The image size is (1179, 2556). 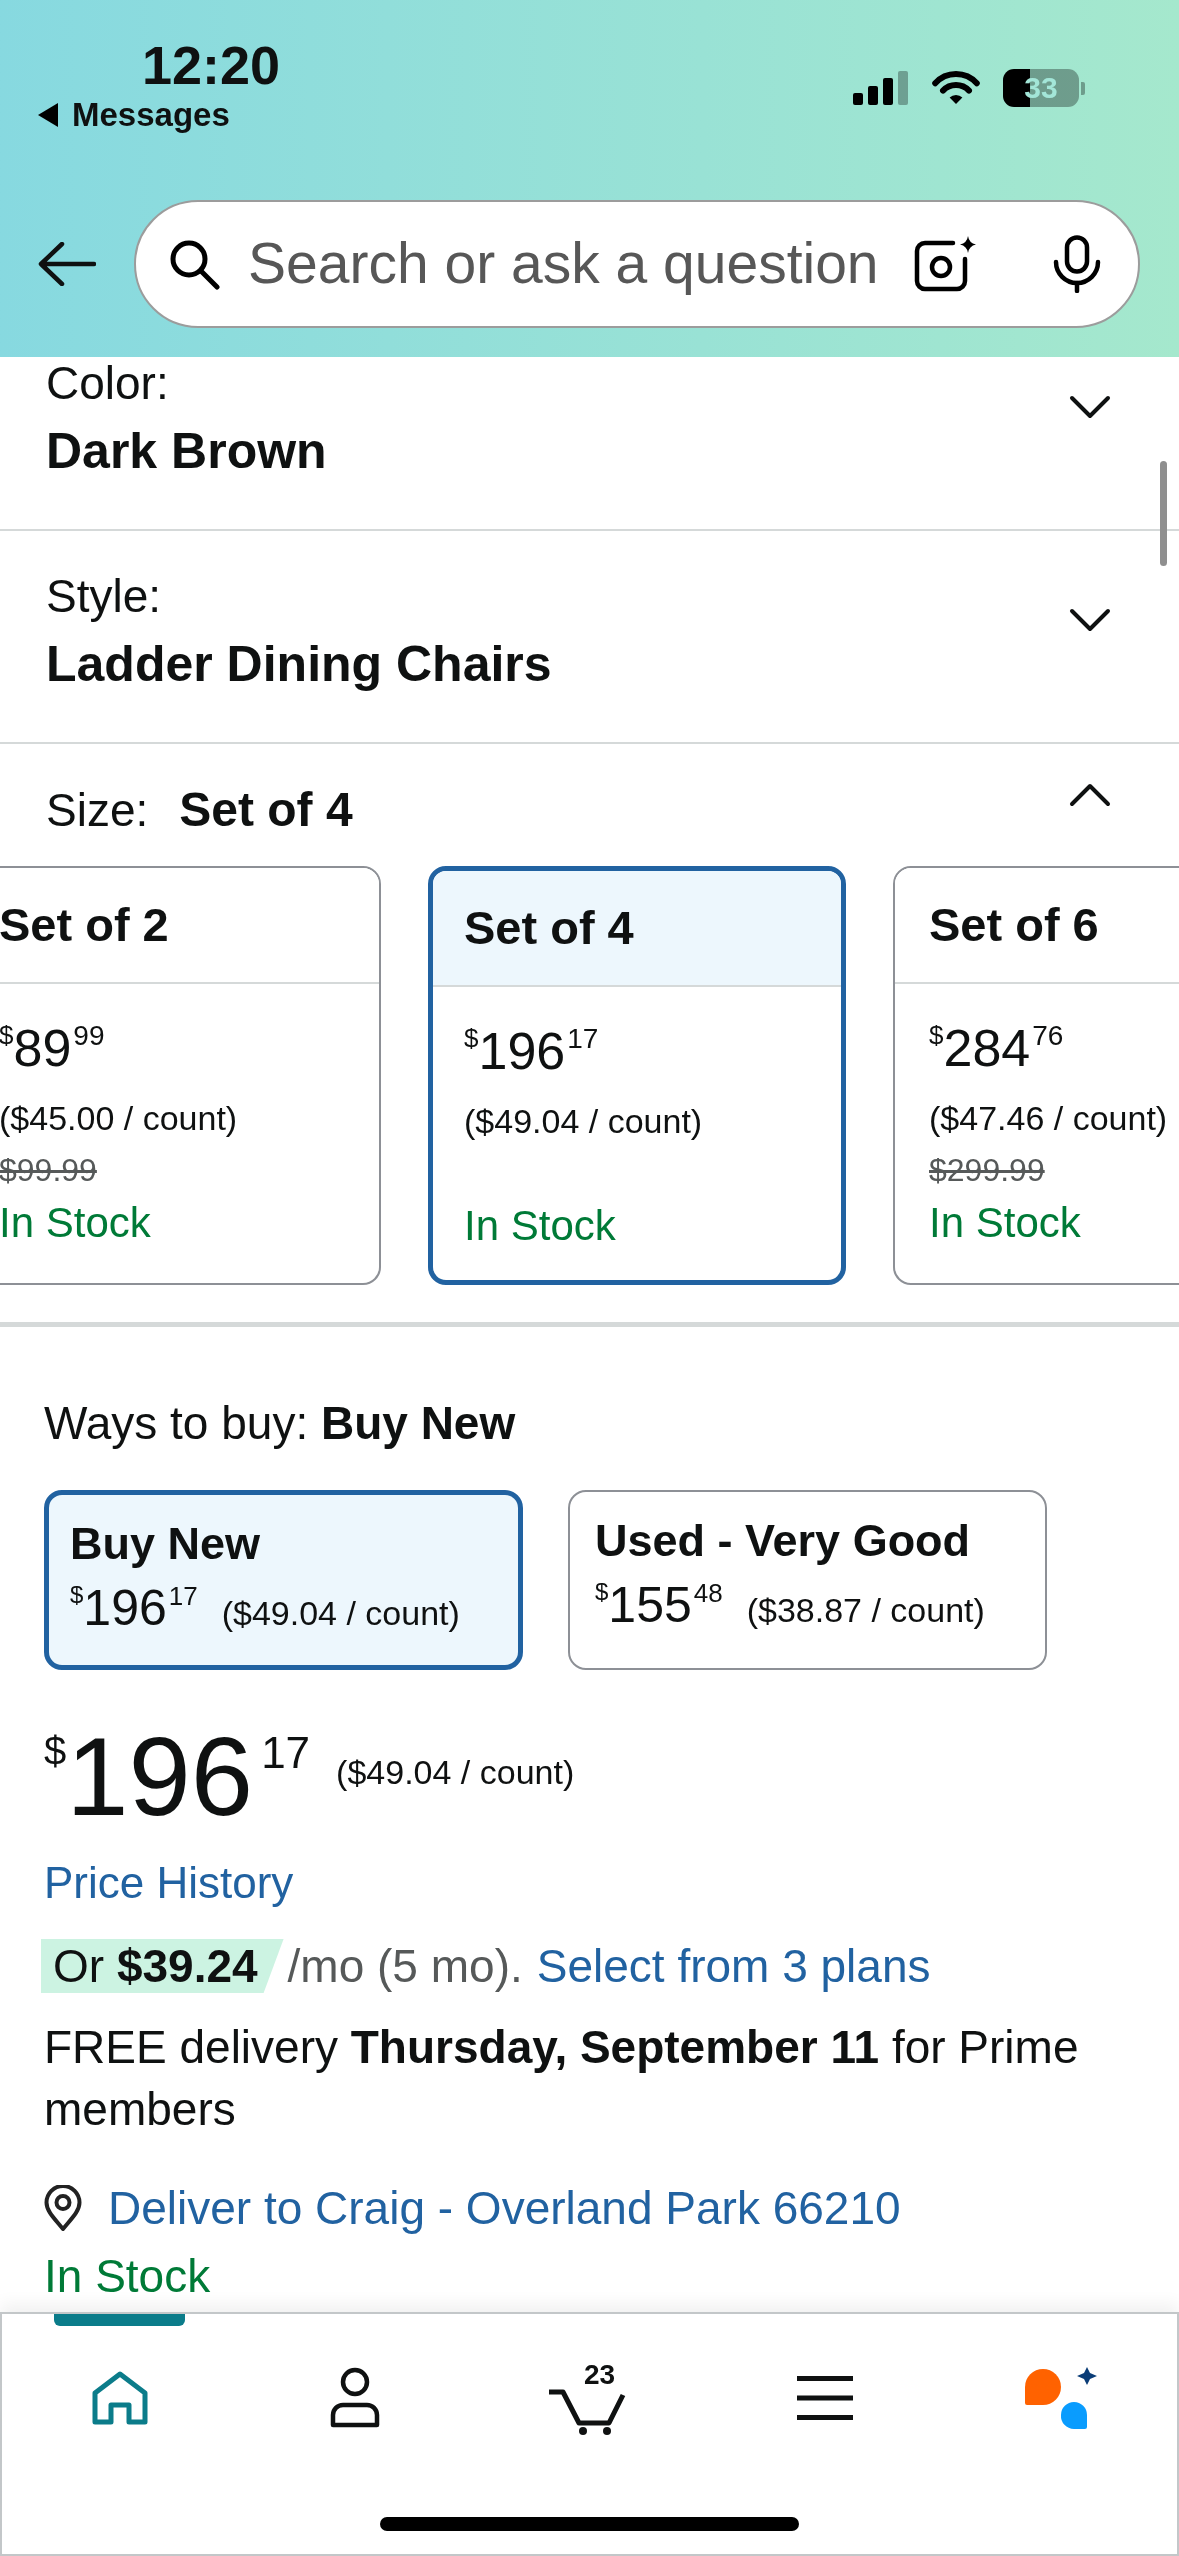 What do you see at coordinates (119, 2398) in the screenshot?
I see `home-icon` at bounding box center [119, 2398].